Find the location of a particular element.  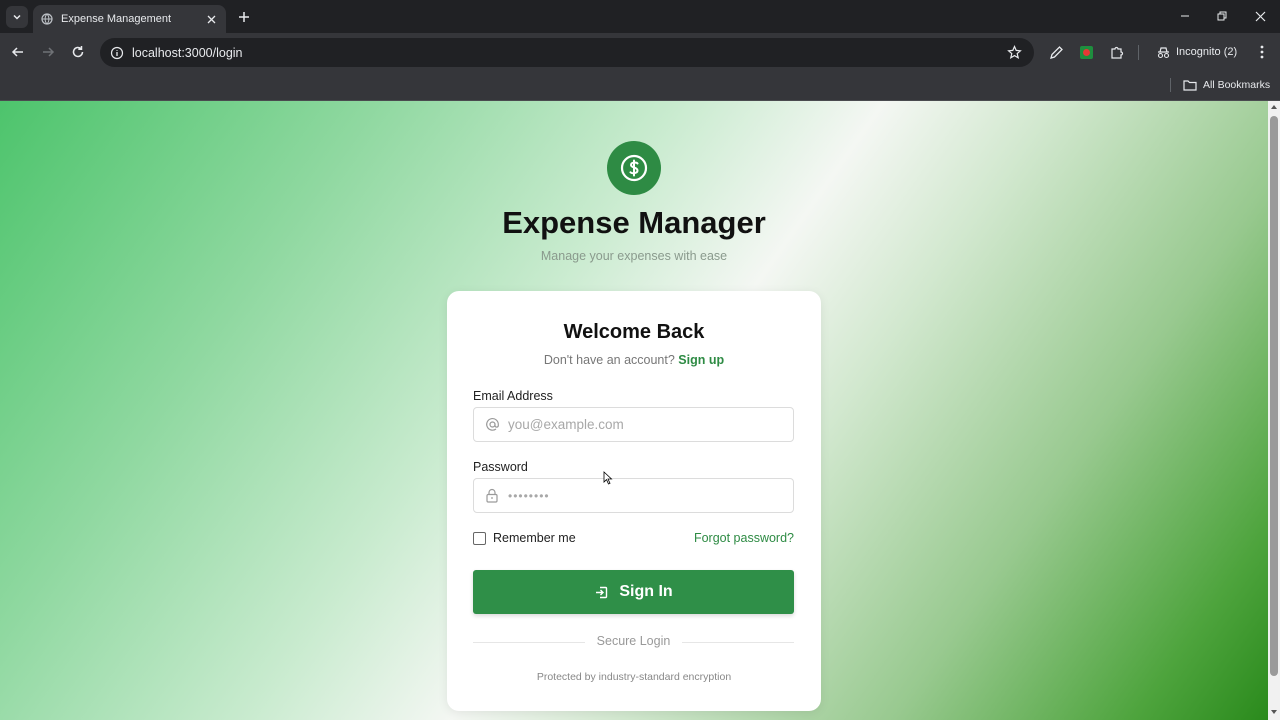

bookmarks-separator is located at coordinates (1170, 85).